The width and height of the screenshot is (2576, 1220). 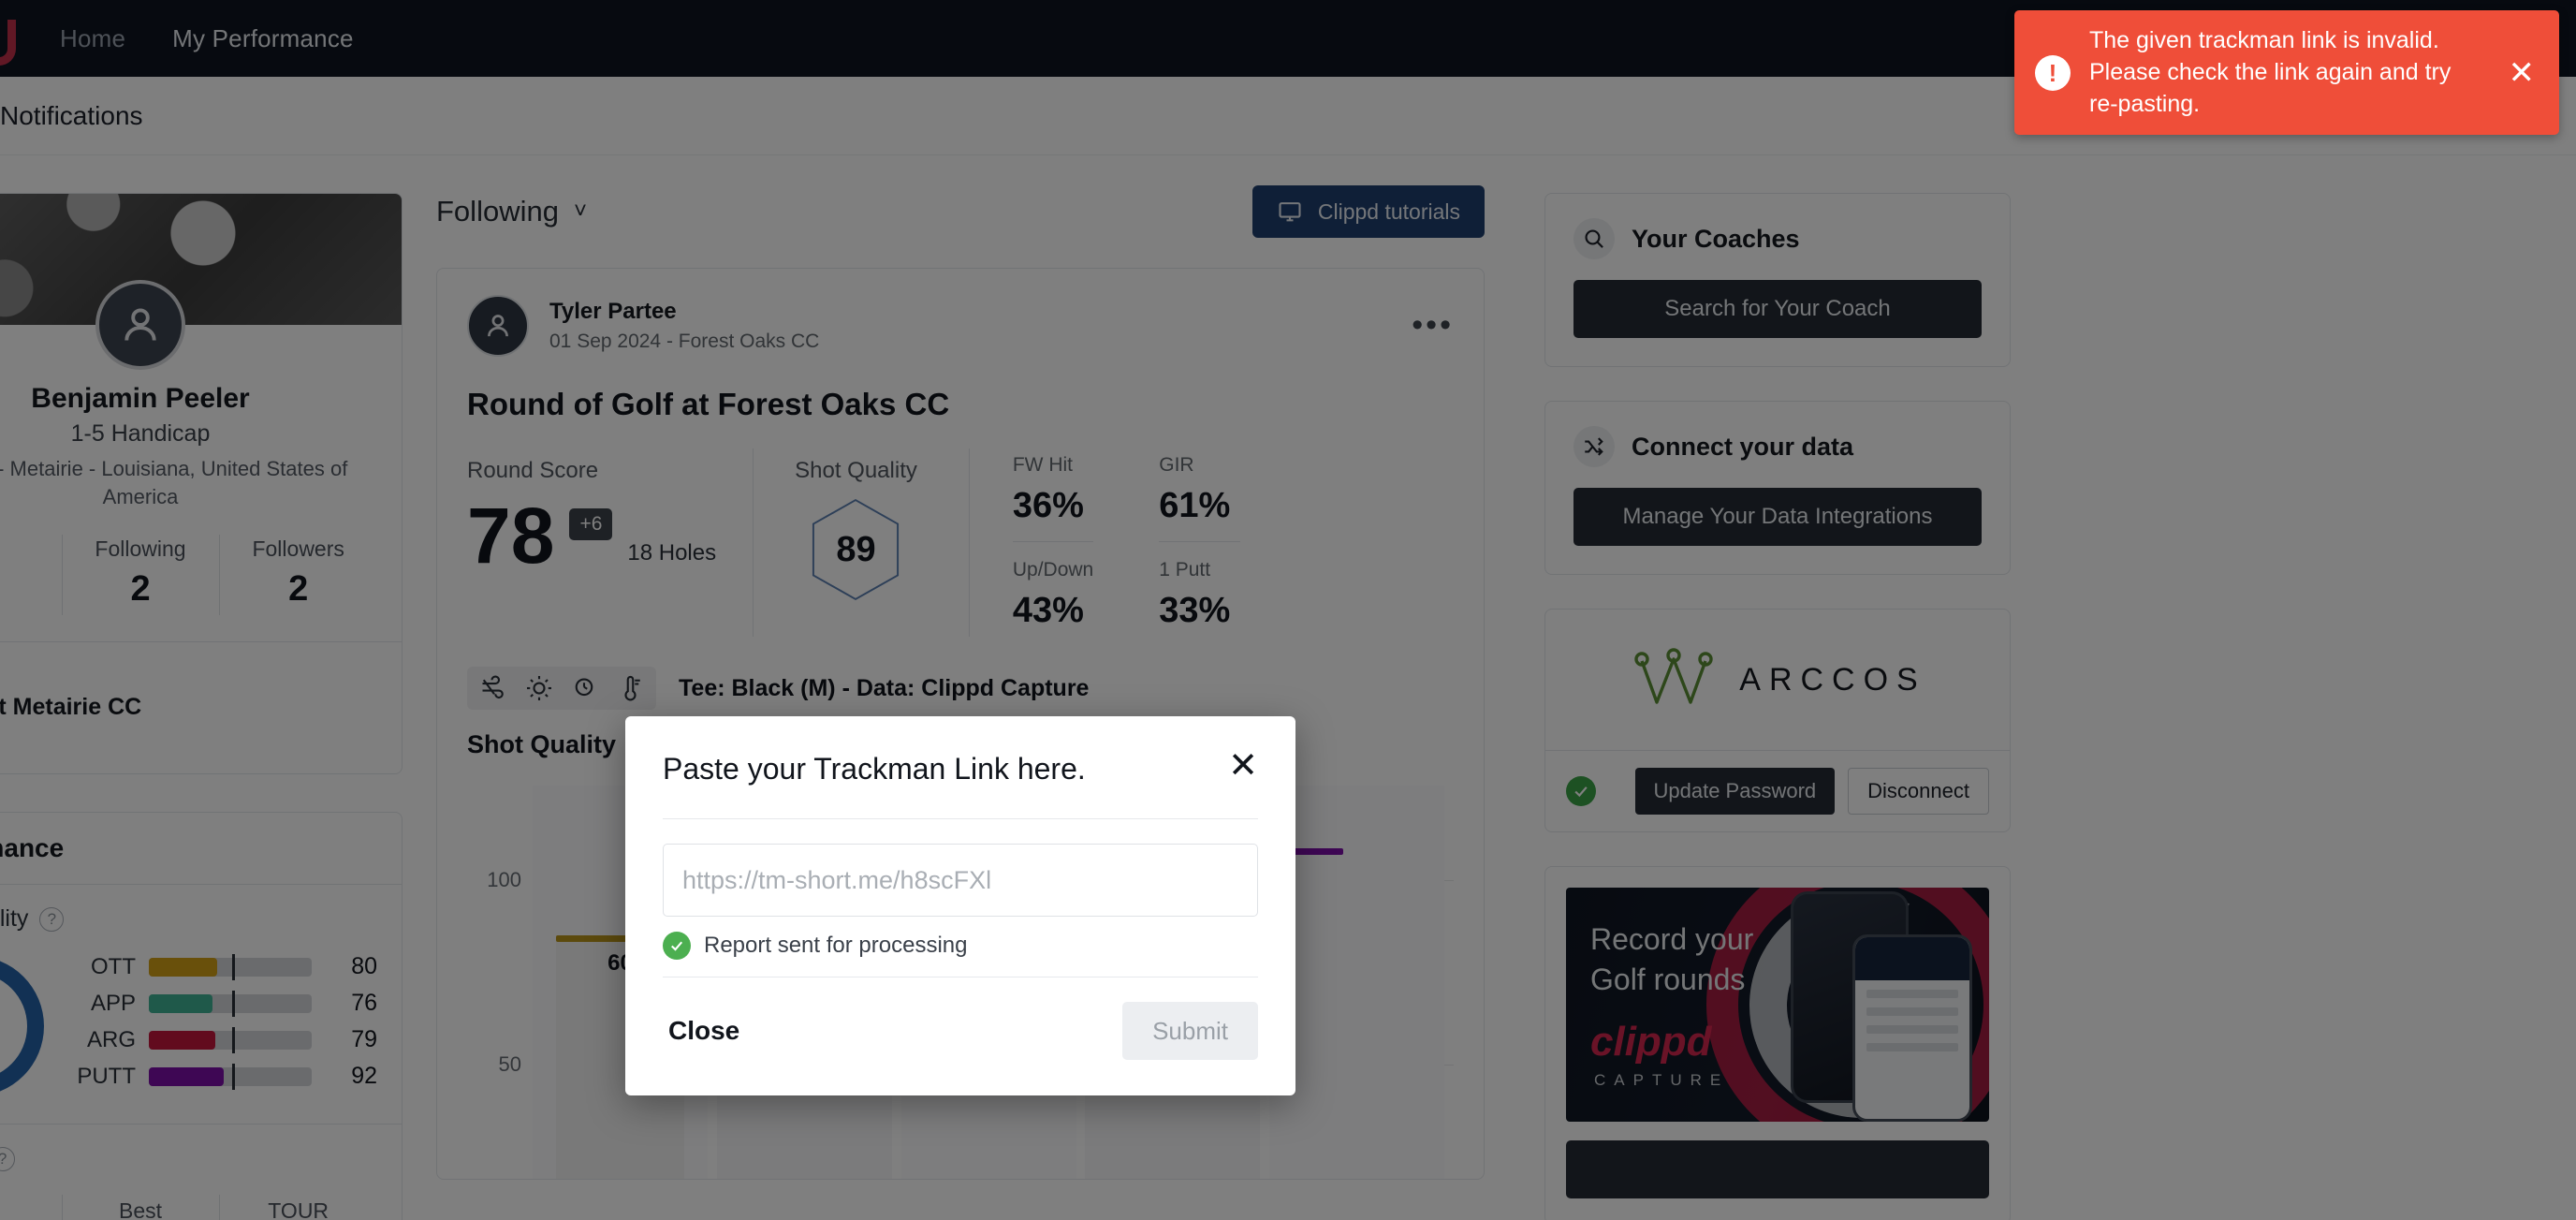 What do you see at coordinates (960, 751) in the screenshot?
I see `modal-header: Paste your Trackman Link here. ✕` at bounding box center [960, 751].